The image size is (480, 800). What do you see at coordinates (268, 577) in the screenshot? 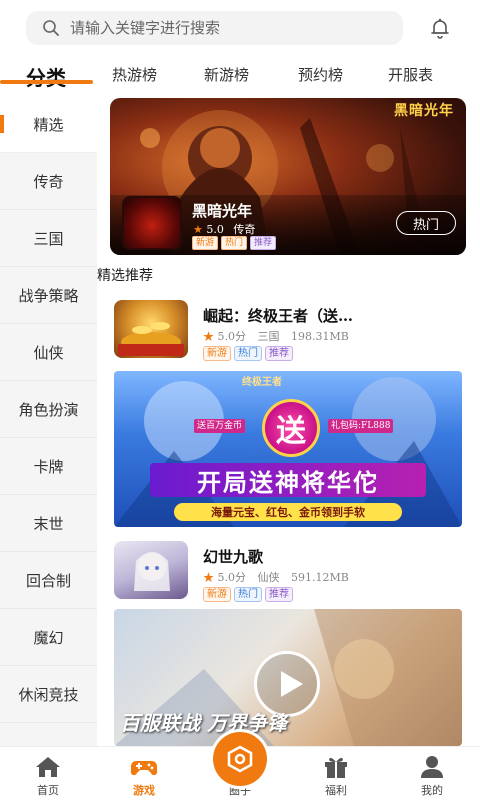
I see `game-category: 仙侠` at bounding box center [268, 577].